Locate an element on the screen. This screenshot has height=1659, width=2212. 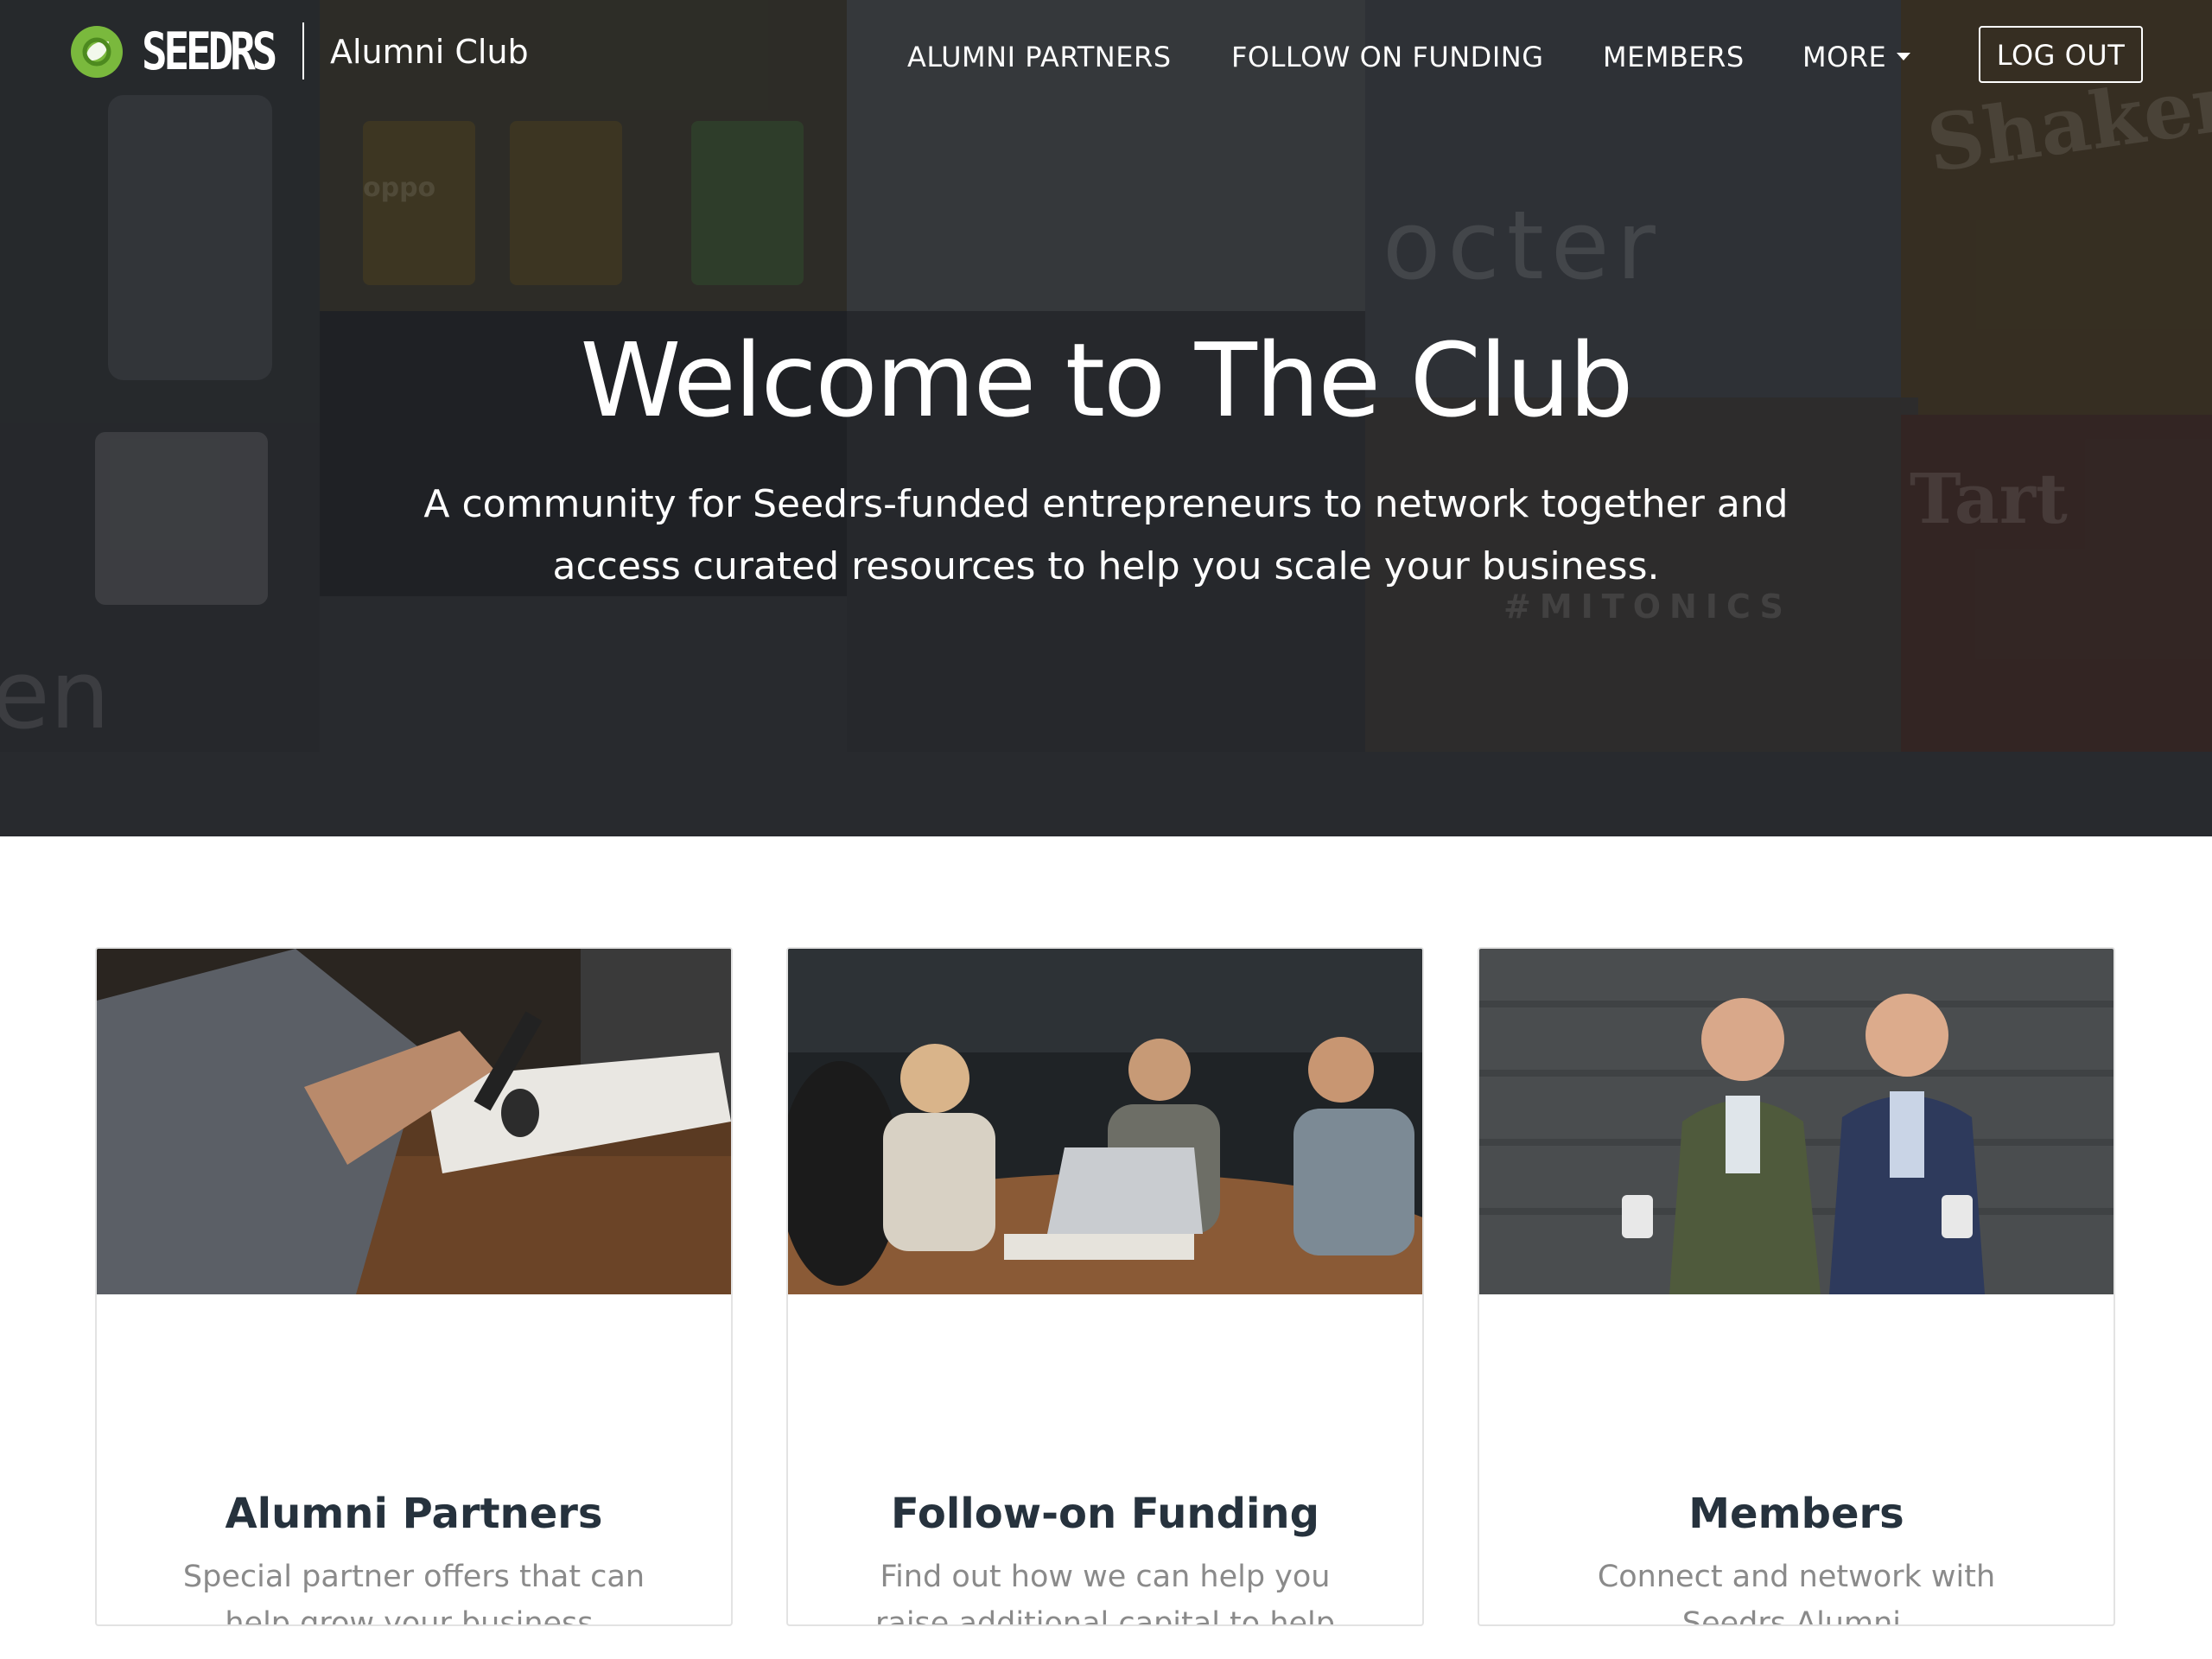
card-description: Connect and network with Seedrs Alumni. is located at coordinates (1796, 1593).